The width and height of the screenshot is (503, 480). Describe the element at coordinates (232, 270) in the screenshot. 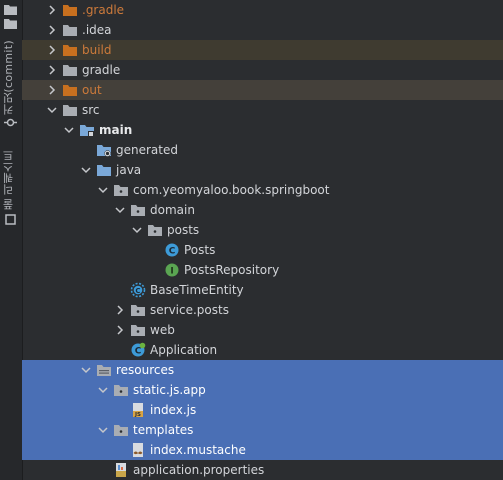

I see `tree-item-label: PostsRepository` at that location.